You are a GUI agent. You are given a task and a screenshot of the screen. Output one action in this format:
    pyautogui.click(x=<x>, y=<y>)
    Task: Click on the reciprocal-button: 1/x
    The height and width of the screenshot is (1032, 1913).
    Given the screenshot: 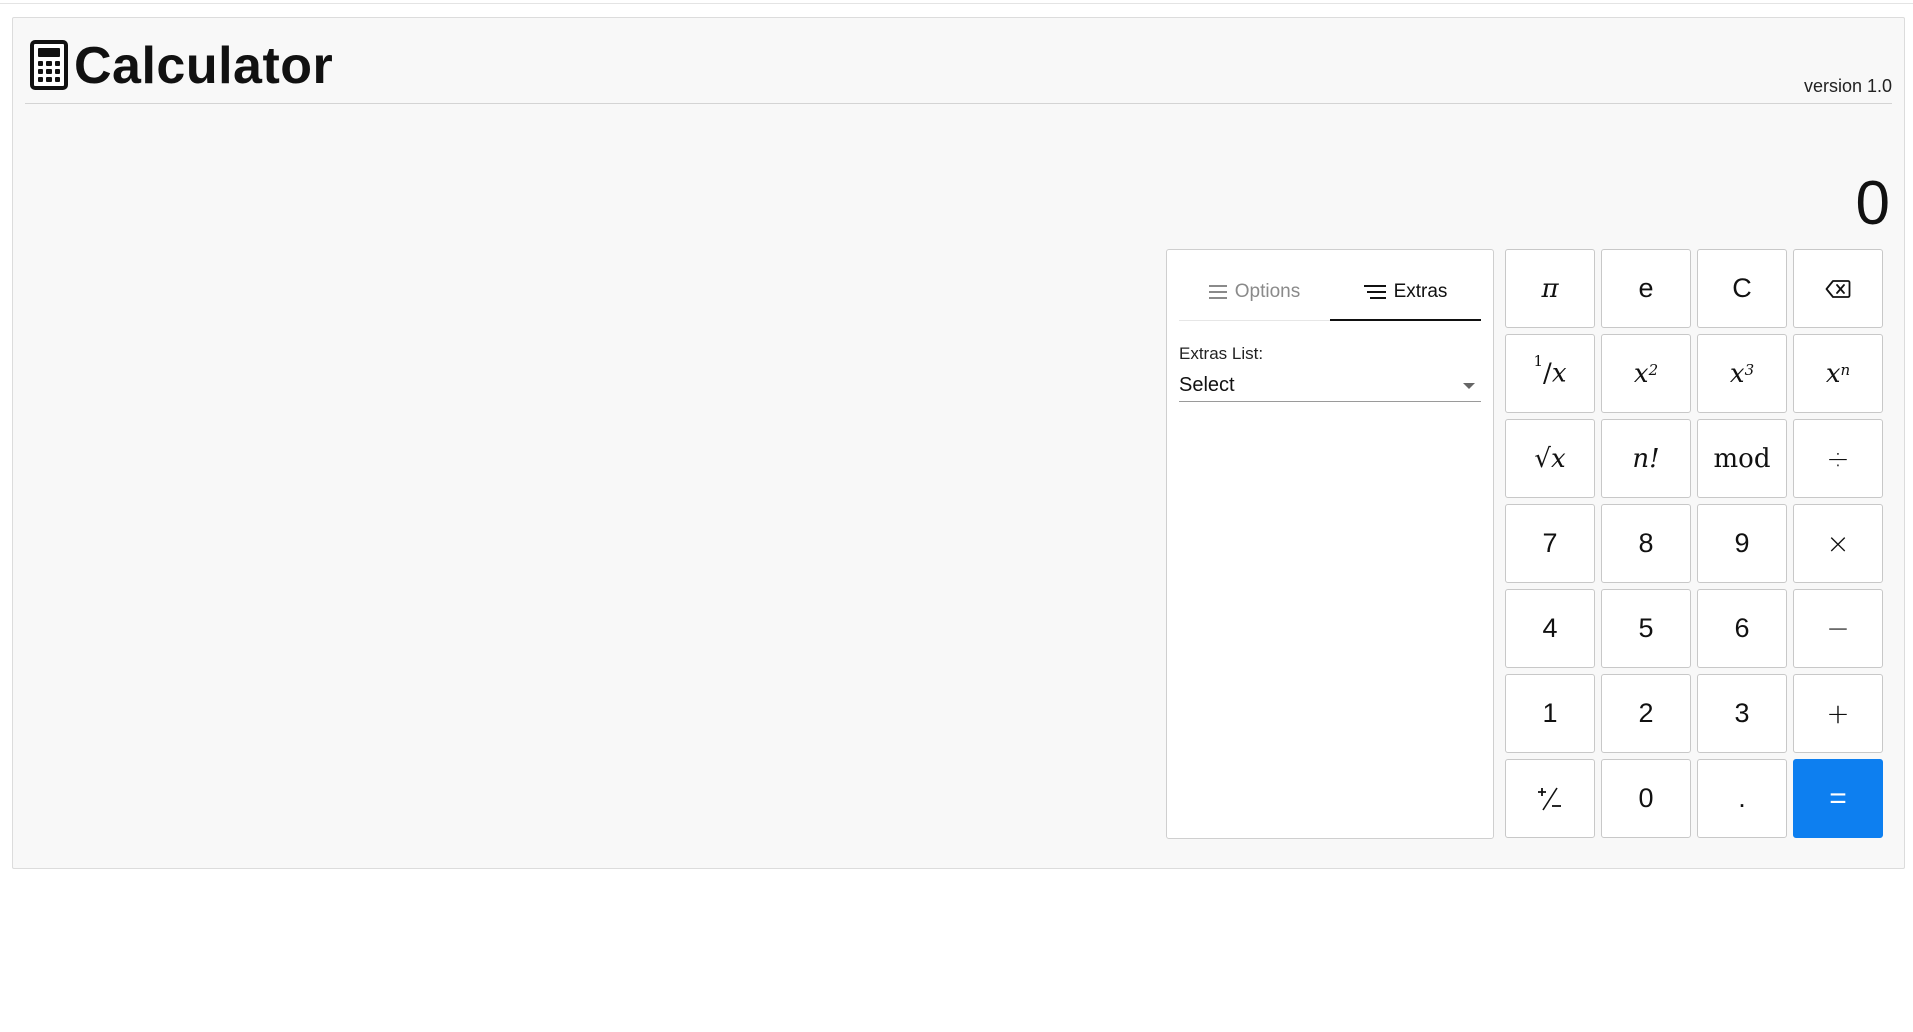 What is the action you would take?
    pyautogui.click(x=1550, y=373)
    